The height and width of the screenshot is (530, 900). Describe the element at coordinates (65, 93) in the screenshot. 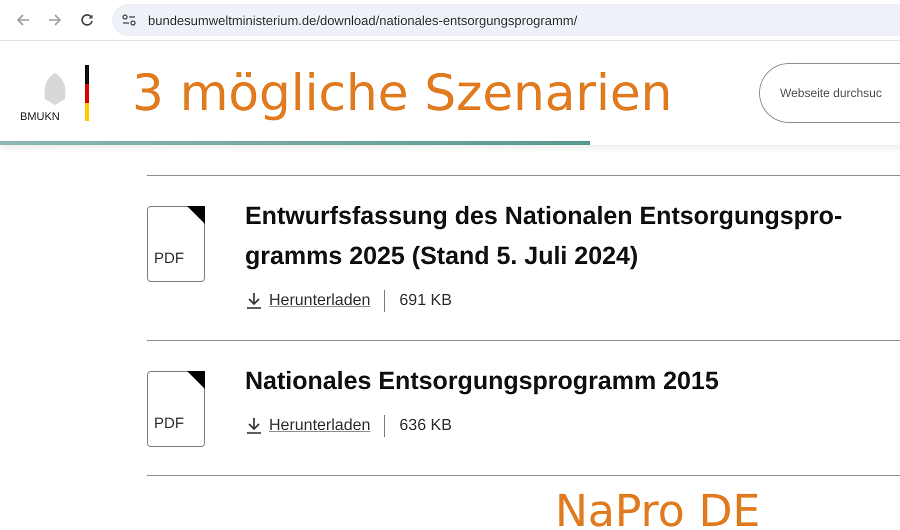

I see `ministry-logo: BMUKN` at that location.